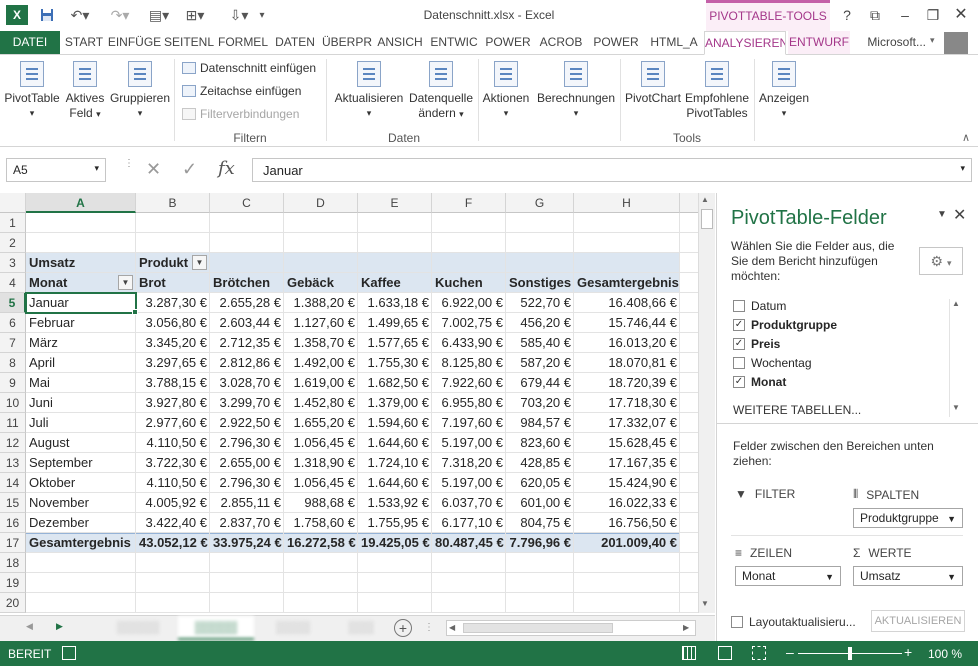 The width and height of the screenshot is (978, 666). I want to click on value-cell: 4.005,92 €, so click(173, 503).